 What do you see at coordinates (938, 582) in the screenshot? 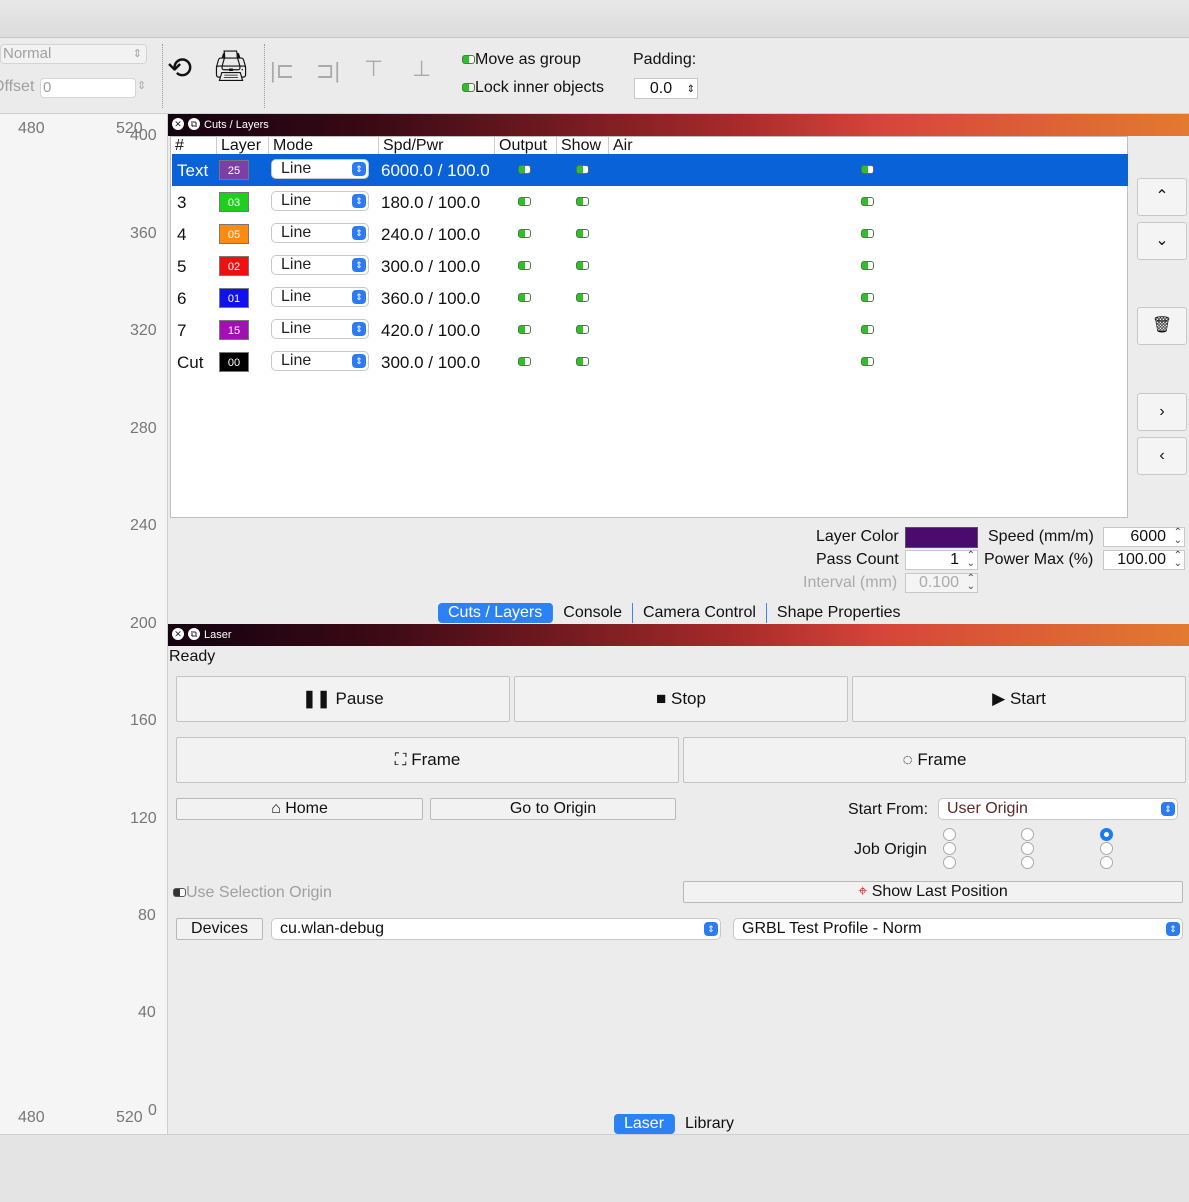
I see `interval-value: 0.100` at bounding box center [938, 582].